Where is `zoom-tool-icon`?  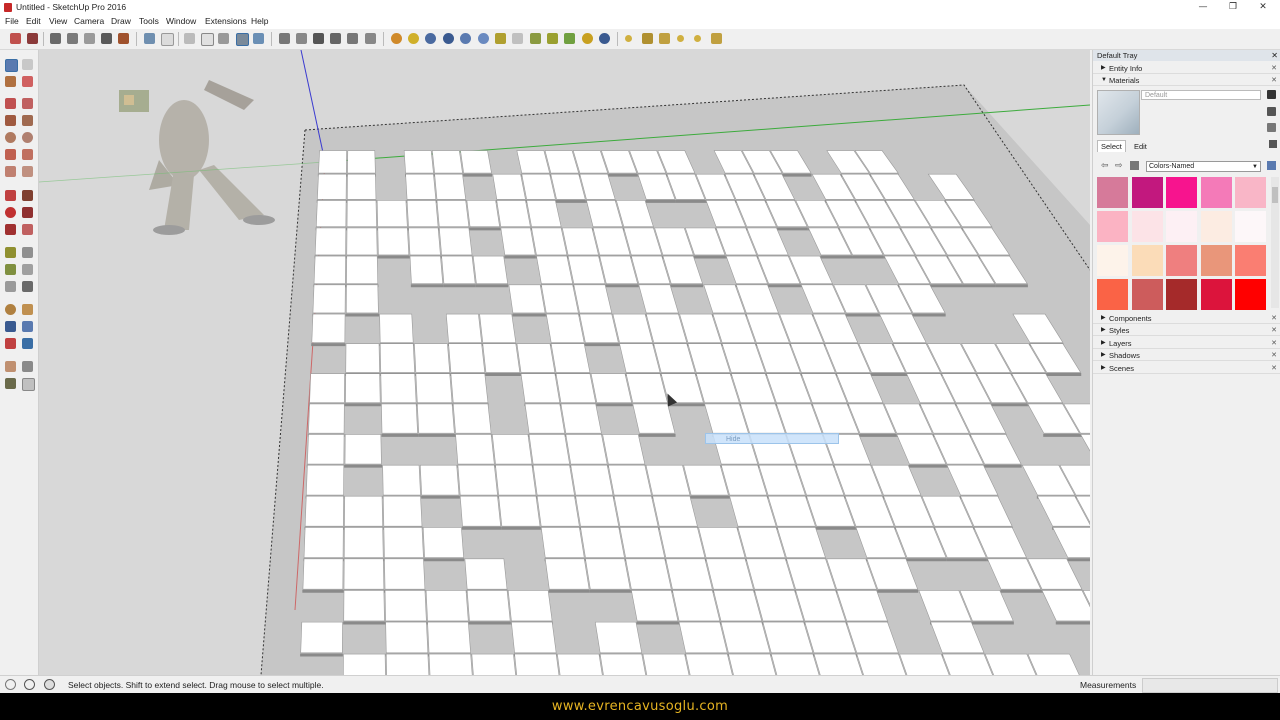
zoom-tool-icon is located at coordinates (10, 326).